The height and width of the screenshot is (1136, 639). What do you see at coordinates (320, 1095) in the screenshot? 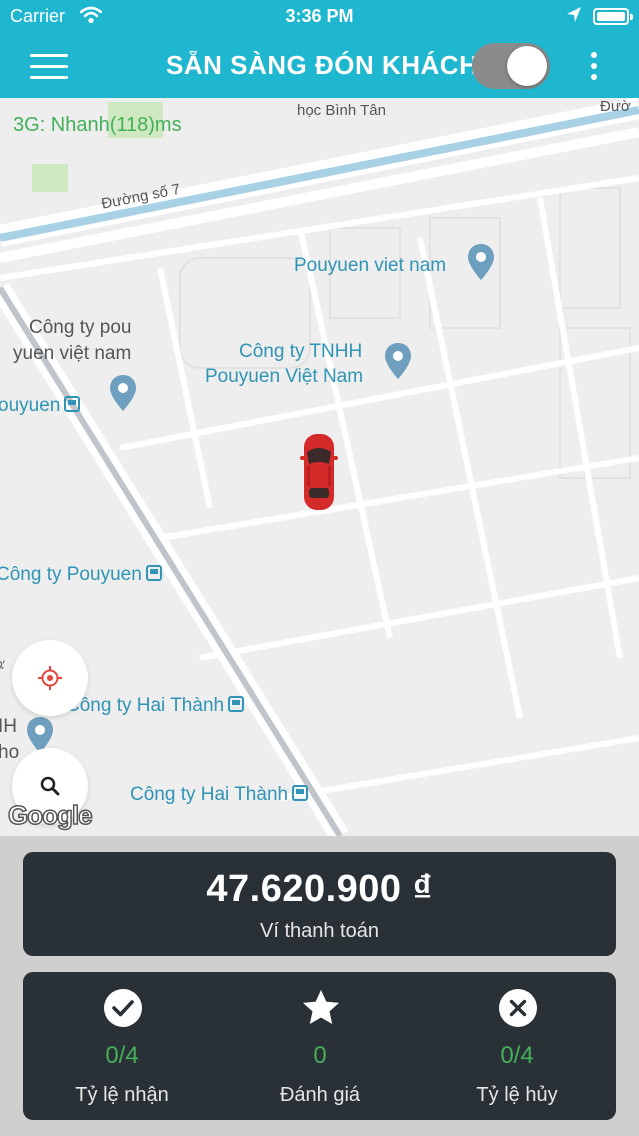
I see `stat-label: Đánh giá` at bounding box center [320, 1095].